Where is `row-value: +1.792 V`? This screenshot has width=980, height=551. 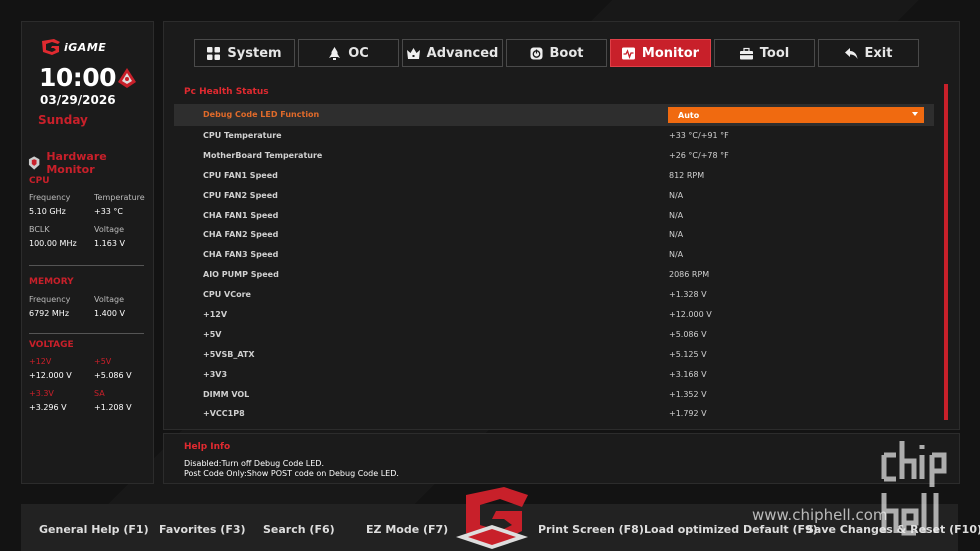
row-value: +1.792 V is located at coordinates (688, 414).